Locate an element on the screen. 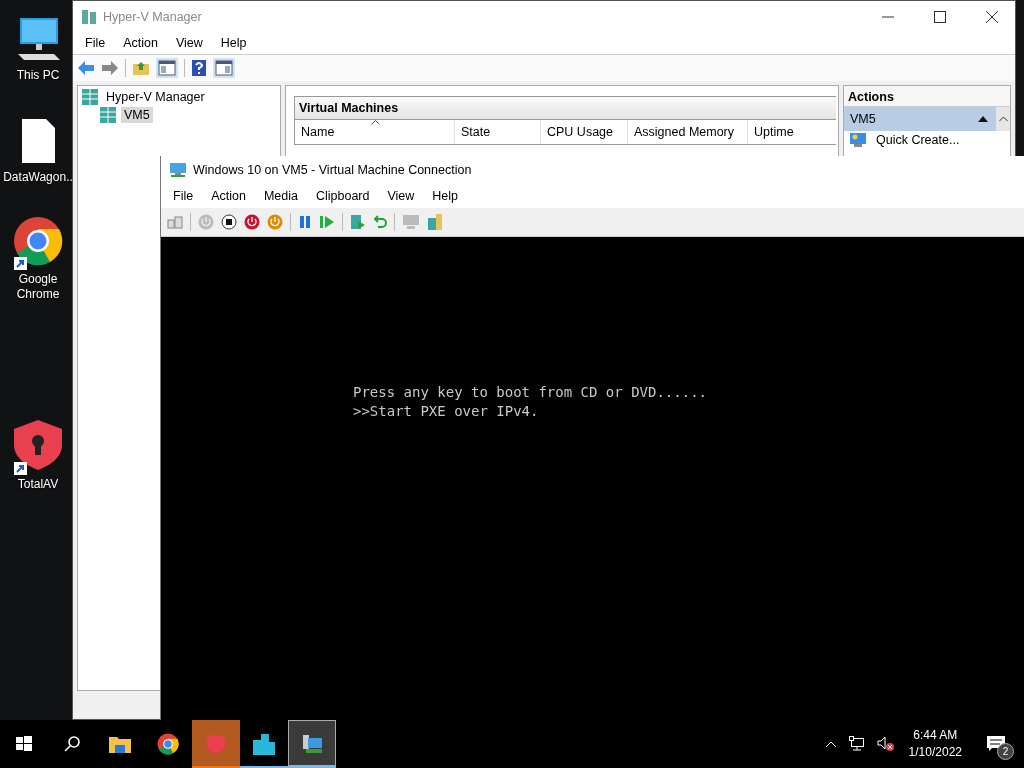 The image size is (1024, 768). file-icon is located at coordinates (38, 141).